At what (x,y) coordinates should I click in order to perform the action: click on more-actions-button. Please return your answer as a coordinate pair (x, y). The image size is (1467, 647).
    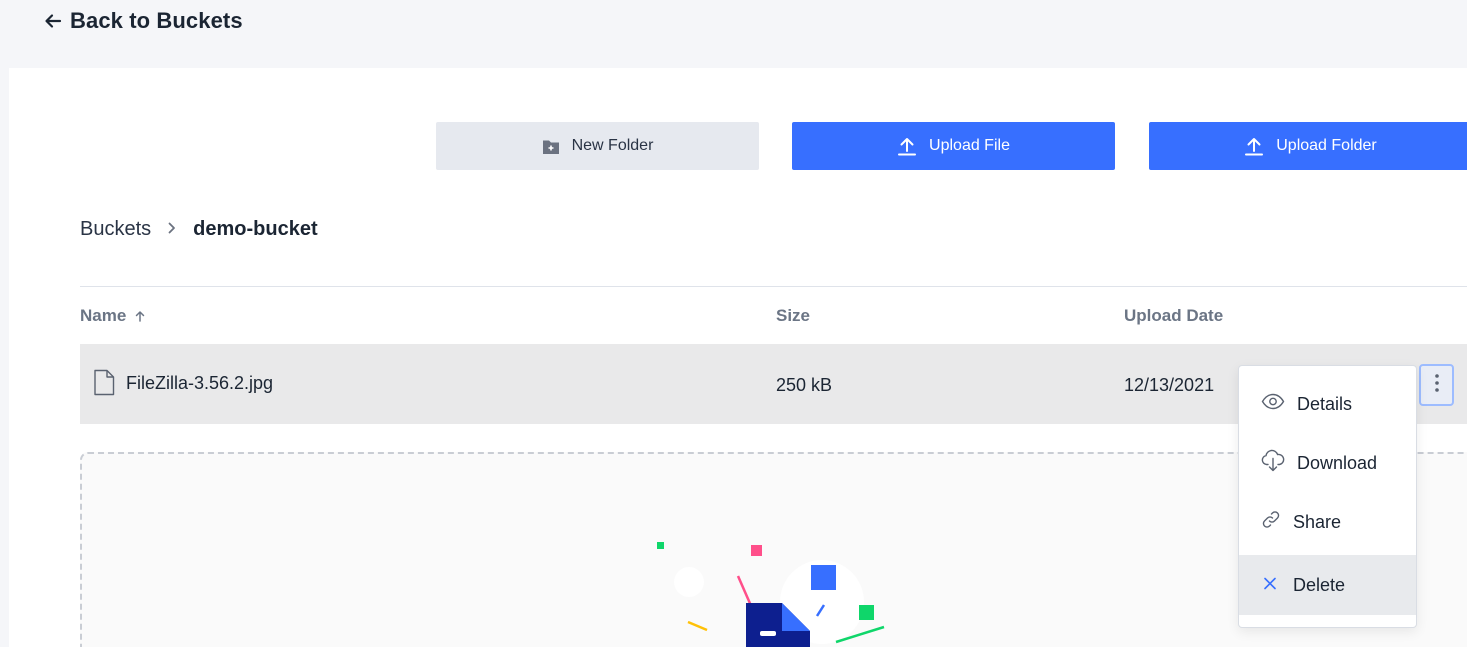
    Looking at the image, I should click on (1436, 385).